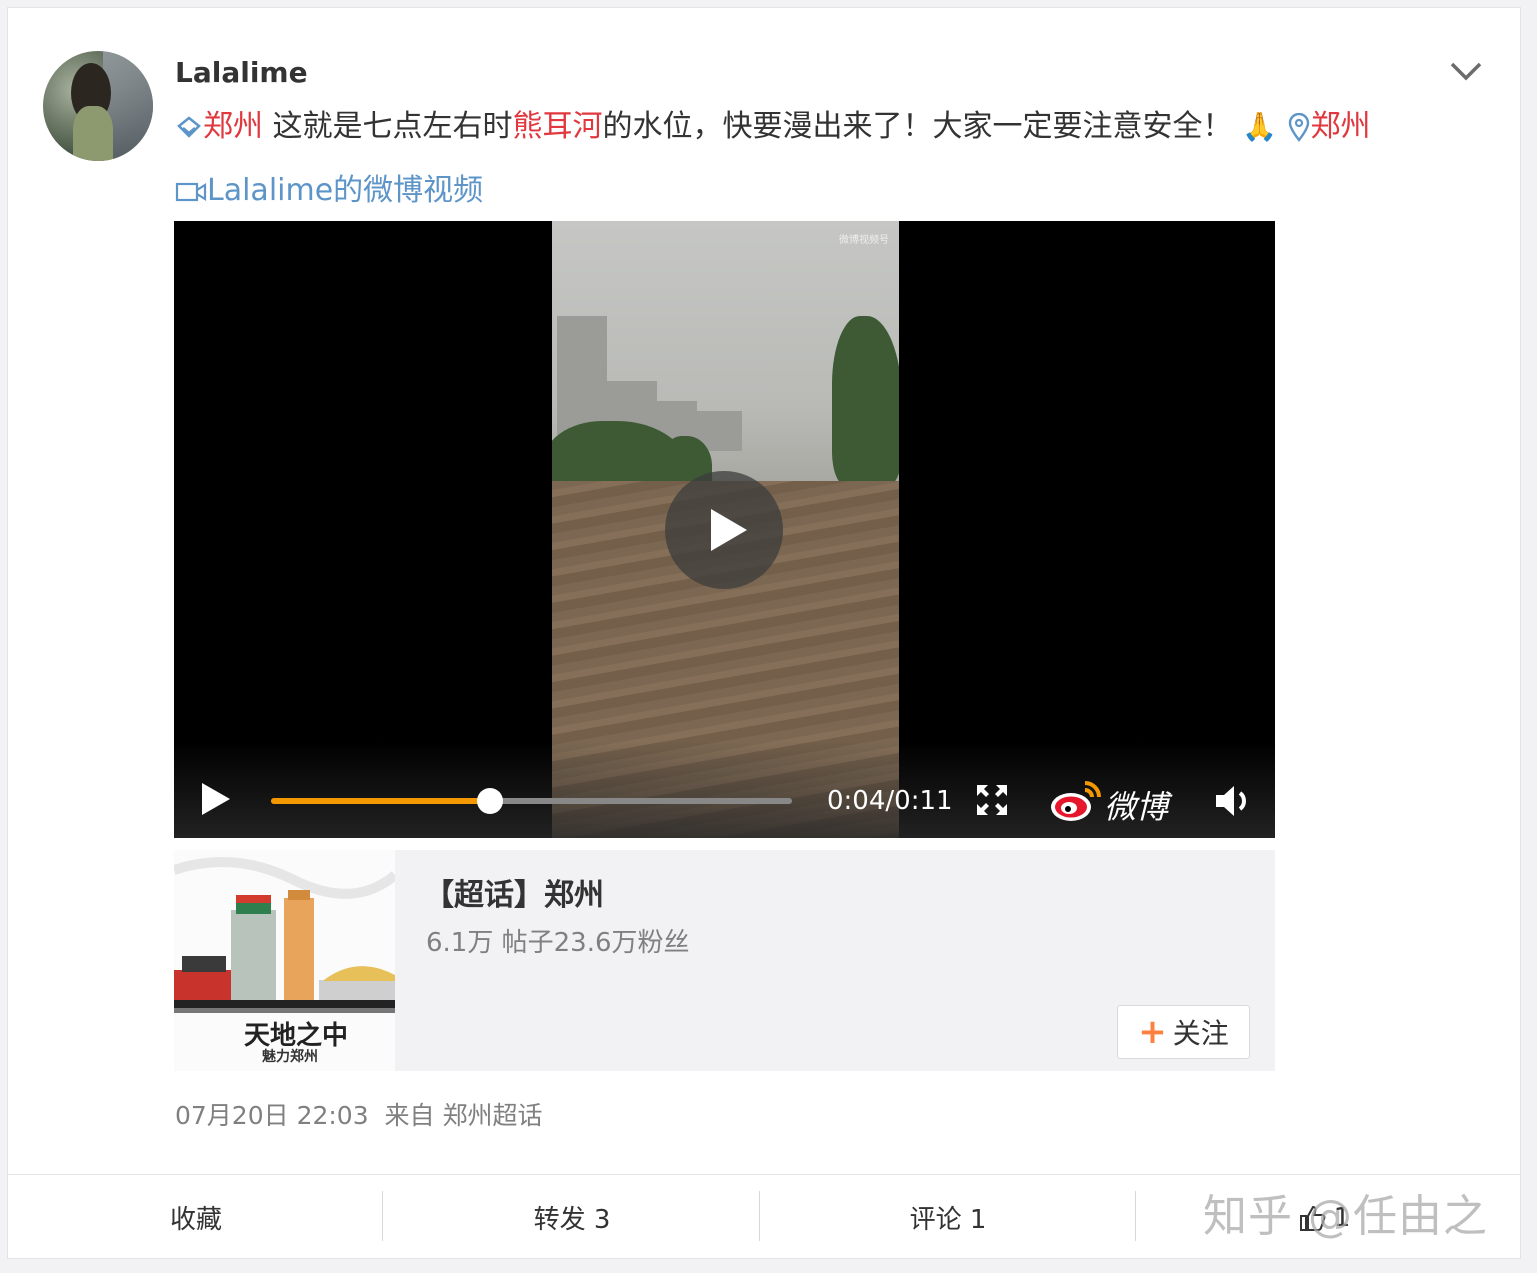  I want to click on zhihu-watermark: 知乎 @任由之, so click(1345, 1216).